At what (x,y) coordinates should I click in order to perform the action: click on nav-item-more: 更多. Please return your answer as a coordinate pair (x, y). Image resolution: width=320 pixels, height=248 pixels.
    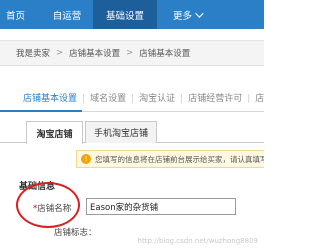
    Looking at the image, I should click on (187, 14).